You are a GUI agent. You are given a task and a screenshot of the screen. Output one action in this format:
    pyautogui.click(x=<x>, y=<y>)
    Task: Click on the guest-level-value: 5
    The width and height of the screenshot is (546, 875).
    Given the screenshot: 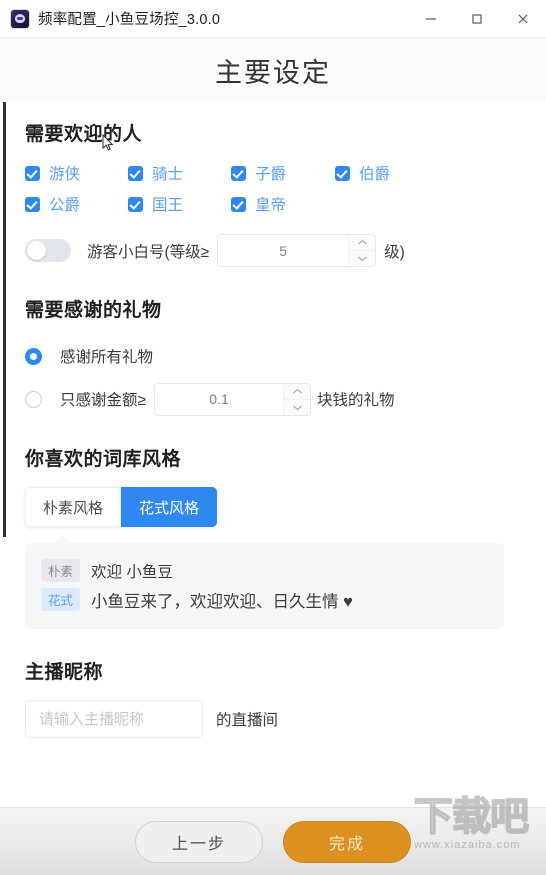 What is the action you would take?
    pyautogui.click(x=283, y=250)
    